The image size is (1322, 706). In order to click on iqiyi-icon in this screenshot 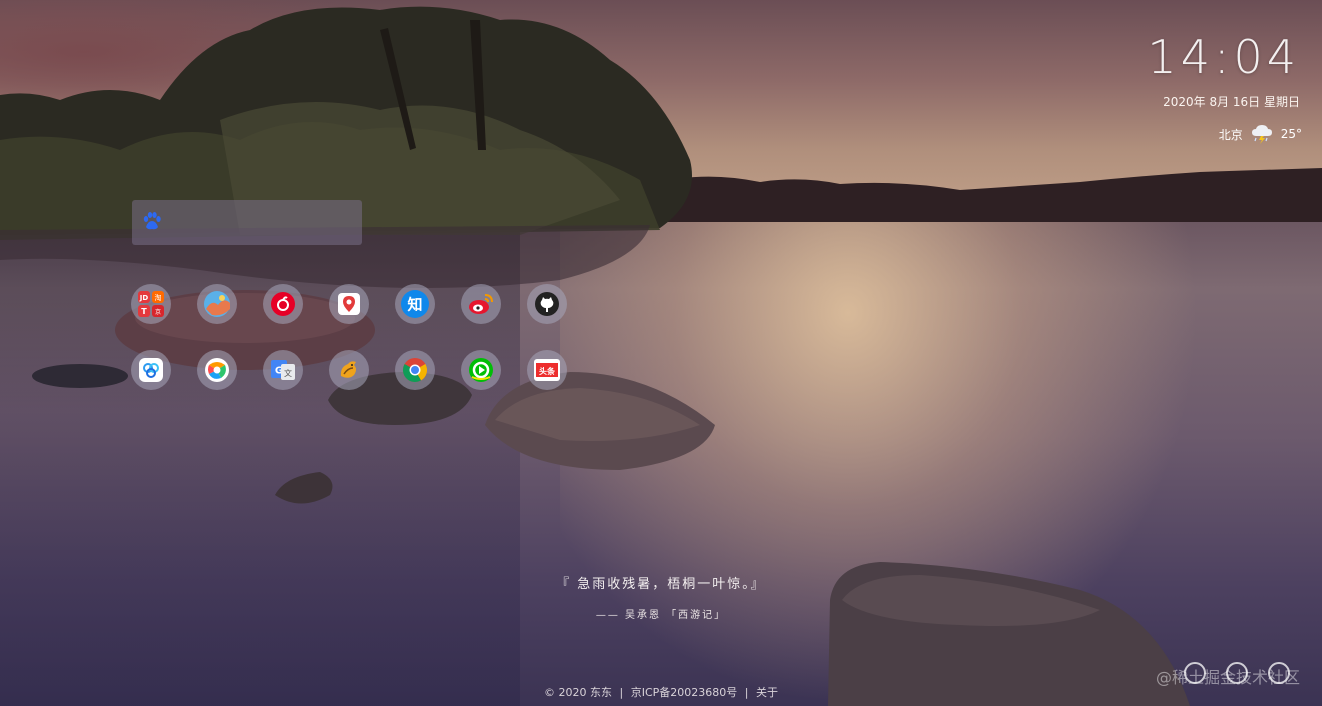, I will do `click(481, 370)`.